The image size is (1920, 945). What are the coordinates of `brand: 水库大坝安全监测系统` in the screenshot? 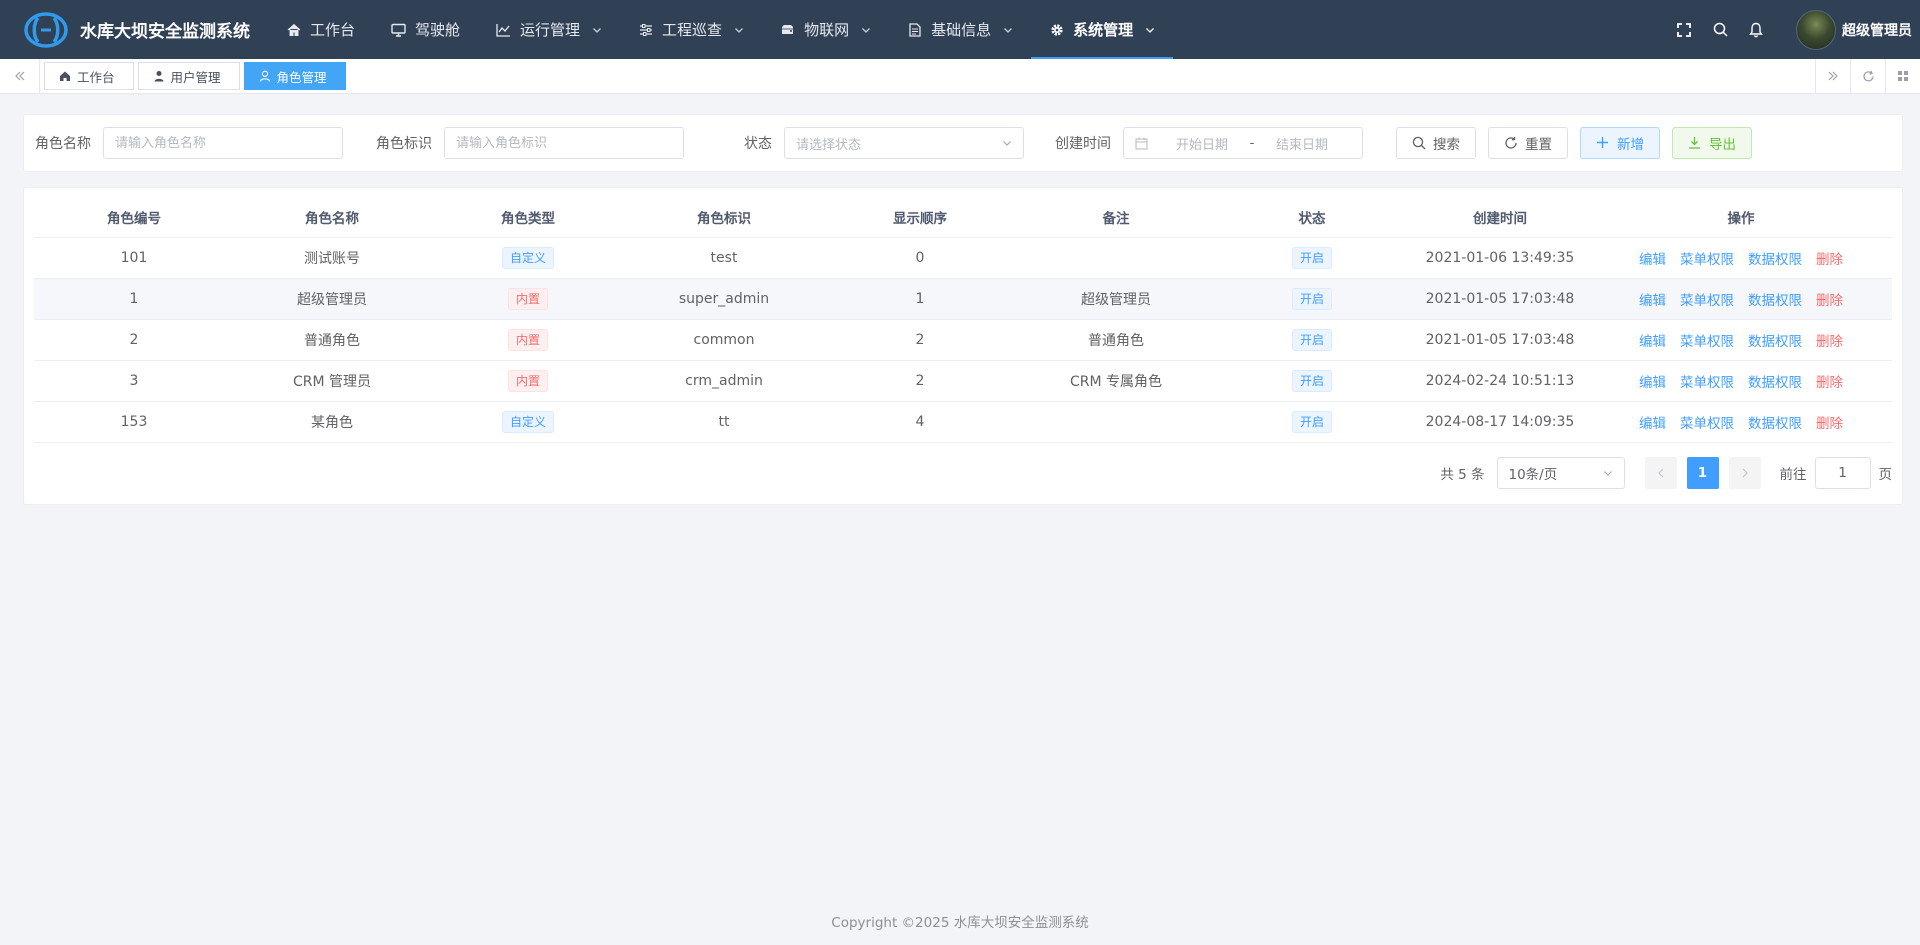 It's located at (134, 29).